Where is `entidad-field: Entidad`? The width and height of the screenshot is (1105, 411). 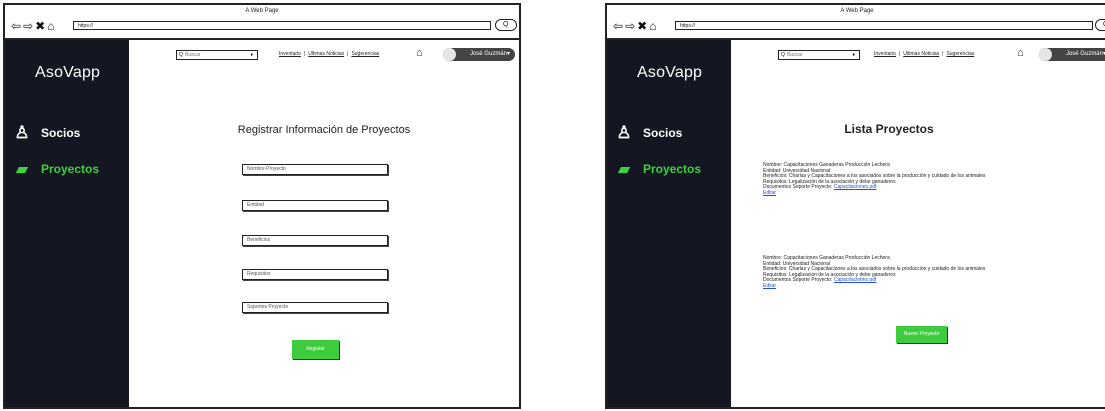
entidad-field: Entidad is located at coordinates (315, 205).